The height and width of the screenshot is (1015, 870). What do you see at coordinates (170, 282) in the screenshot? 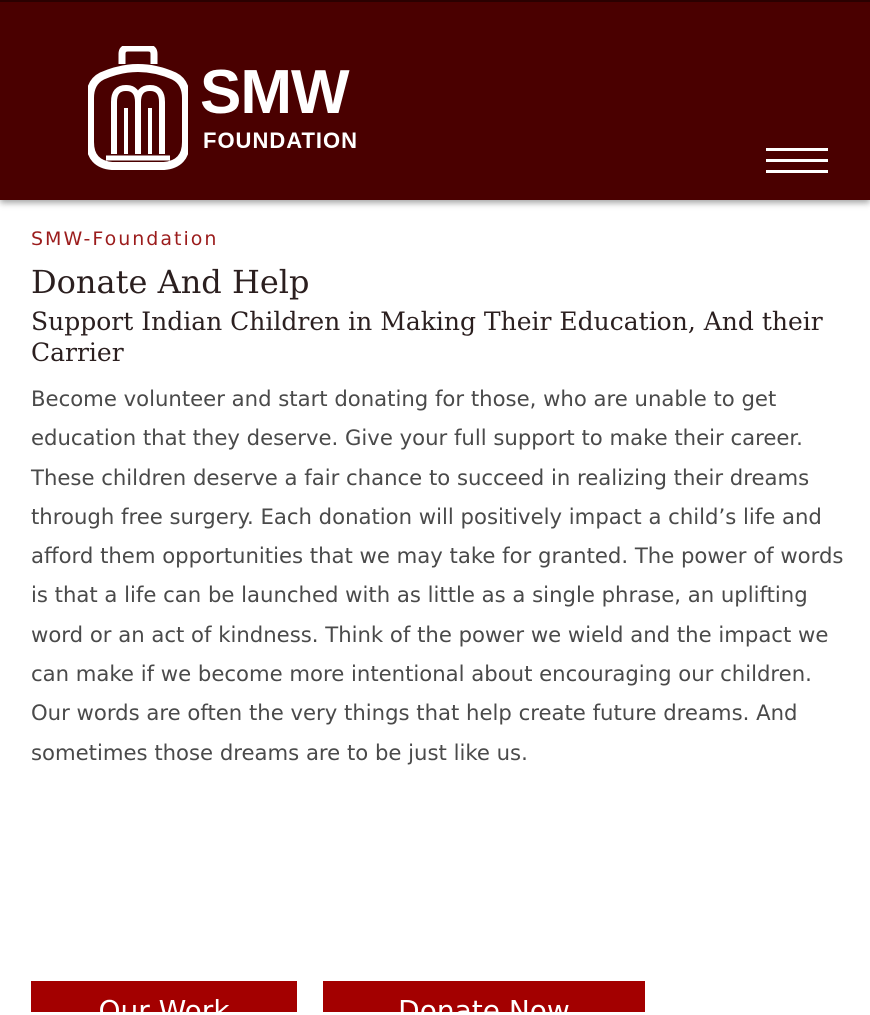
I see `page-title: Donate And Help` at bounding box center [170, 282].